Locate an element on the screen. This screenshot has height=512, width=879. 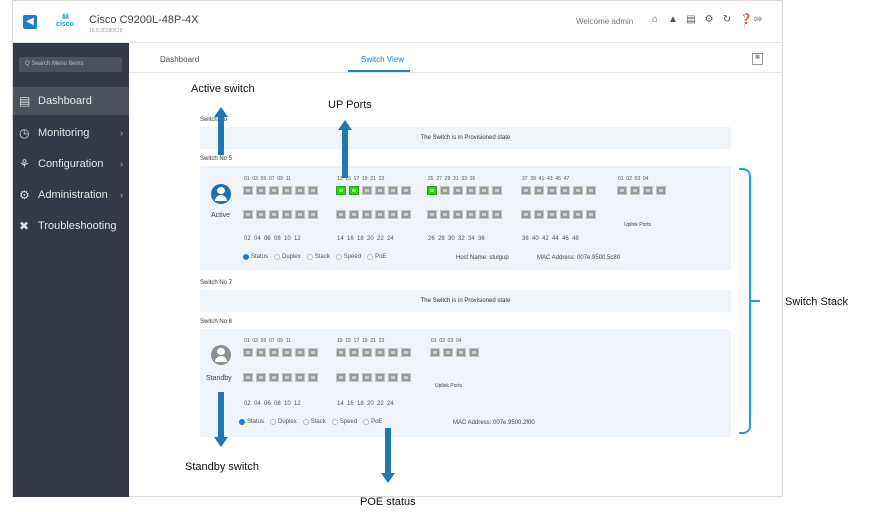
help-icon: ❓ is located at coordinates (746, 19).